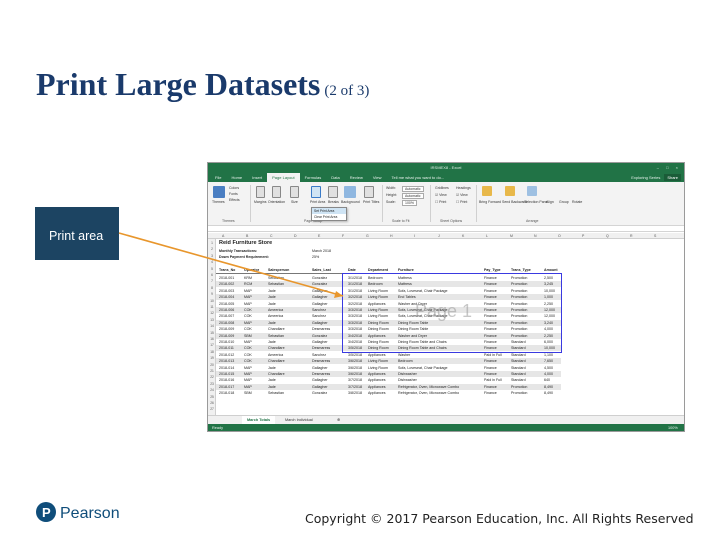 The height and width of the screenshot is (540, 720). I want to click on margins-button: Margins, so click(260, 202).